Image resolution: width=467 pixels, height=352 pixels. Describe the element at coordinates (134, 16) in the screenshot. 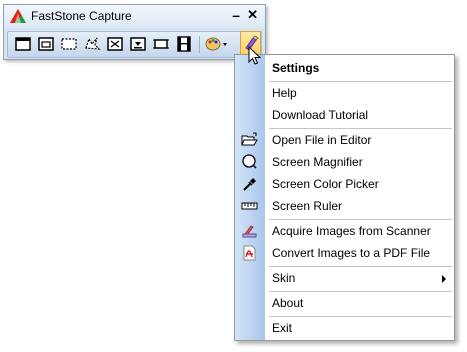

I see `title-bar: FastStone Capture – ✕` at that location.